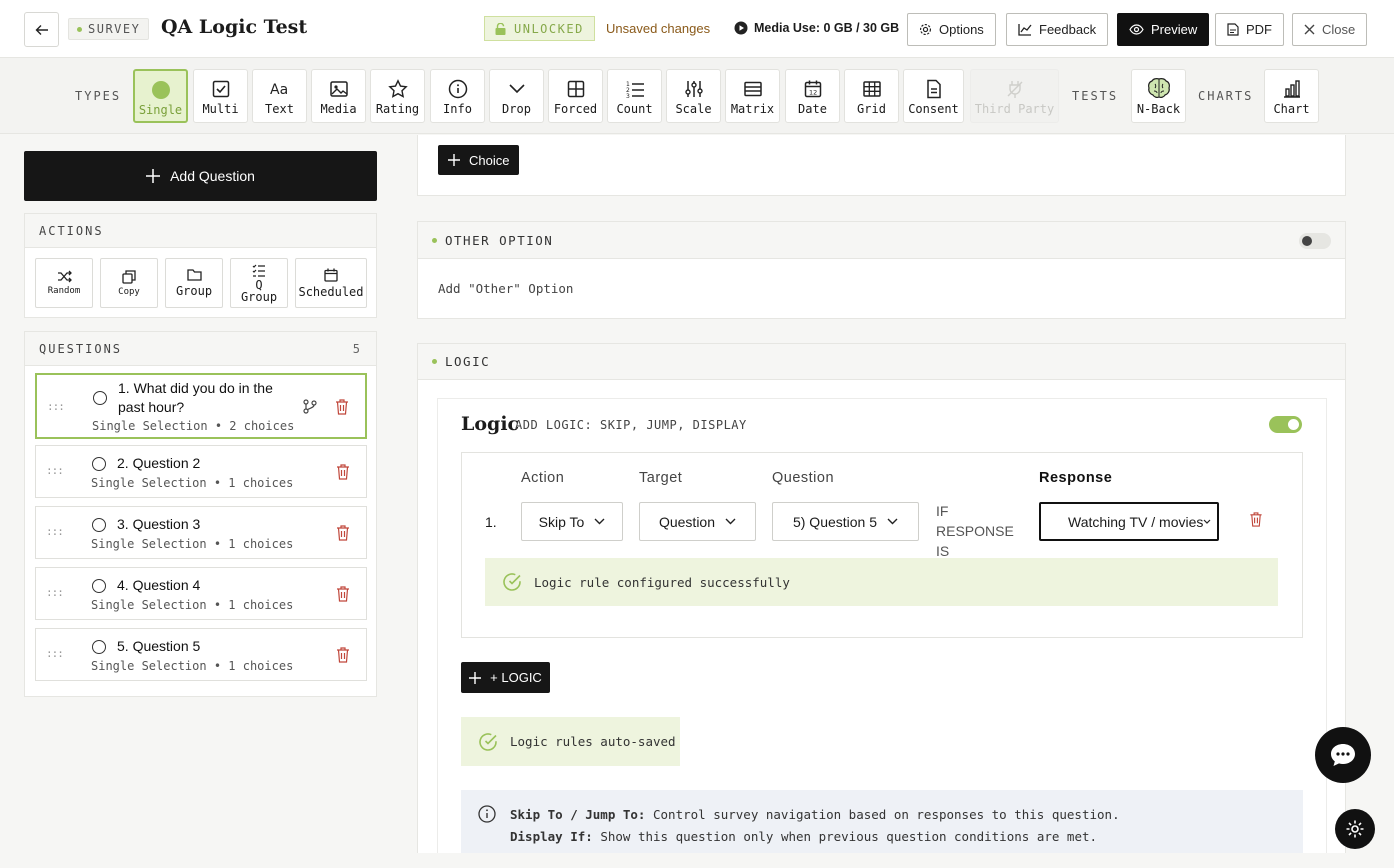  What do you see at coordinates (98, 96) in the screenshot?
I see `types-section-label: TYPES` at bounding box center [98, 96].